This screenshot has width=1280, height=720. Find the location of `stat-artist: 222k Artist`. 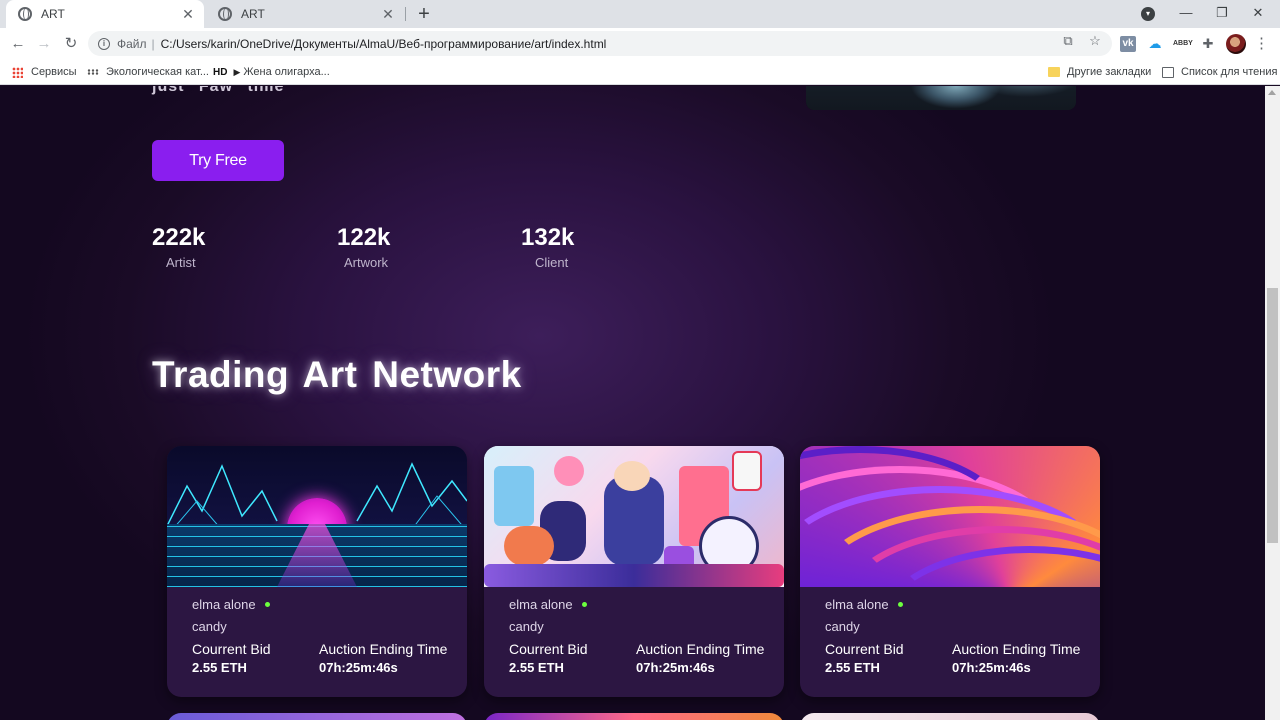

stat-artist: 222k Artist is located at coordinates (212, 247).